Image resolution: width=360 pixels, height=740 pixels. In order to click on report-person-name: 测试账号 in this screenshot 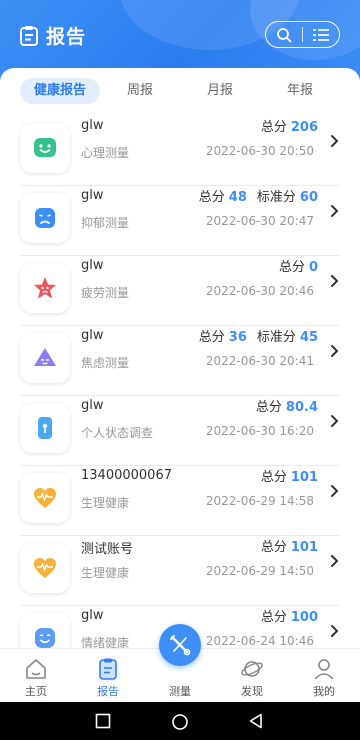, I will do `click(107, 549)`.